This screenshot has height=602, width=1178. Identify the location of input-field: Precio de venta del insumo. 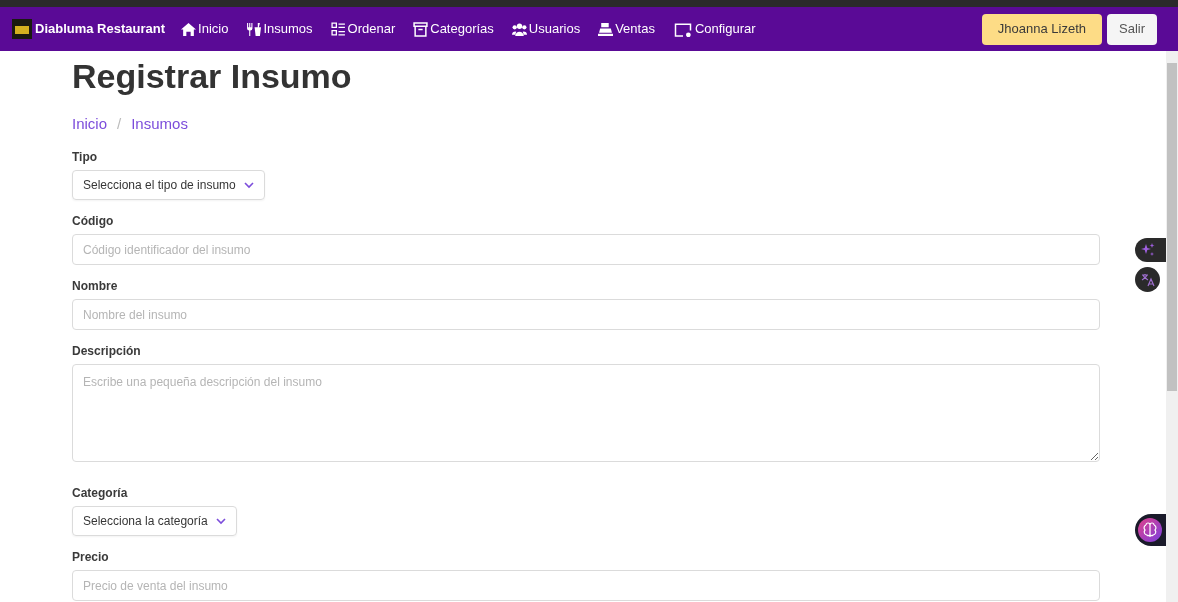
(586, 585).